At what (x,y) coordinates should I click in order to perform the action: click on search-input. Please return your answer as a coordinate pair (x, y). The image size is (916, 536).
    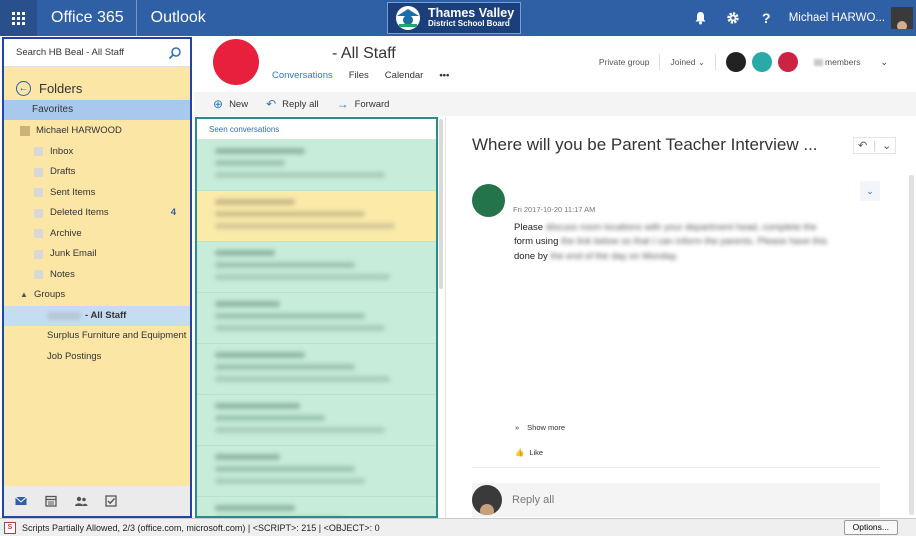
    Looking at the image, I should click on (92, 52).